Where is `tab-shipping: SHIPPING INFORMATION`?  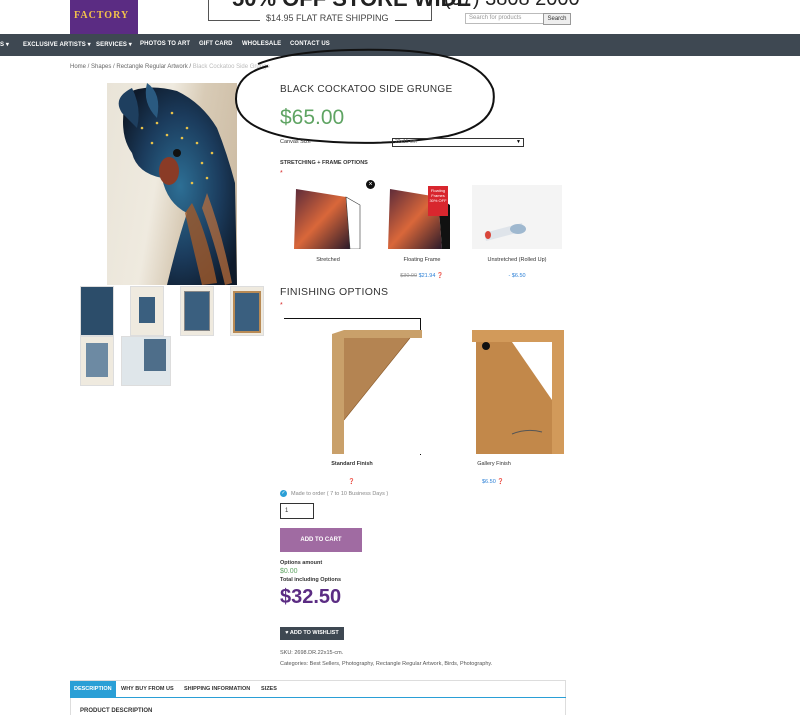
tab-shipping: SHIPPING INFORMATION is located at coordinates (217, 689).